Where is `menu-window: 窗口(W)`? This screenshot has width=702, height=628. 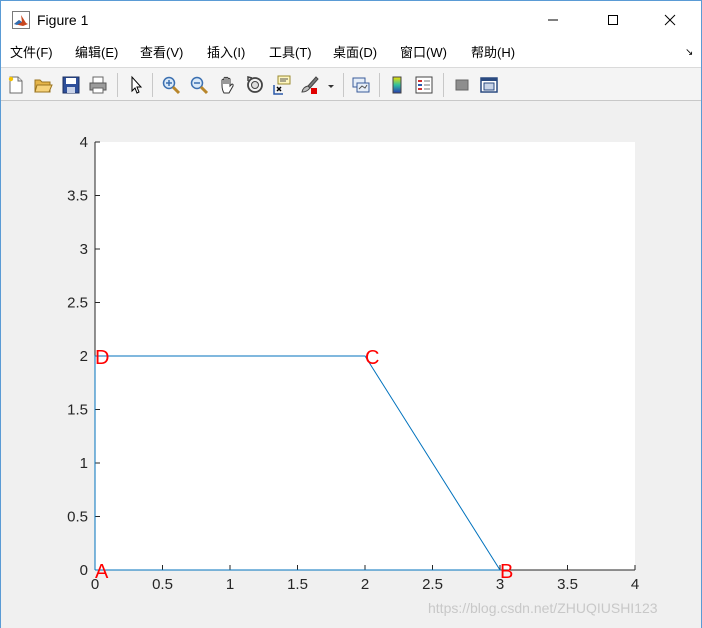 menu-window: 窗口(W) is located at coordinates (423, 53).